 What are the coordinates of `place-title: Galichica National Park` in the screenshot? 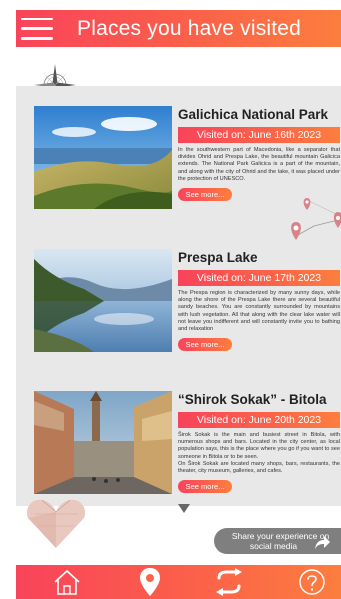 It's located at (253, 114).